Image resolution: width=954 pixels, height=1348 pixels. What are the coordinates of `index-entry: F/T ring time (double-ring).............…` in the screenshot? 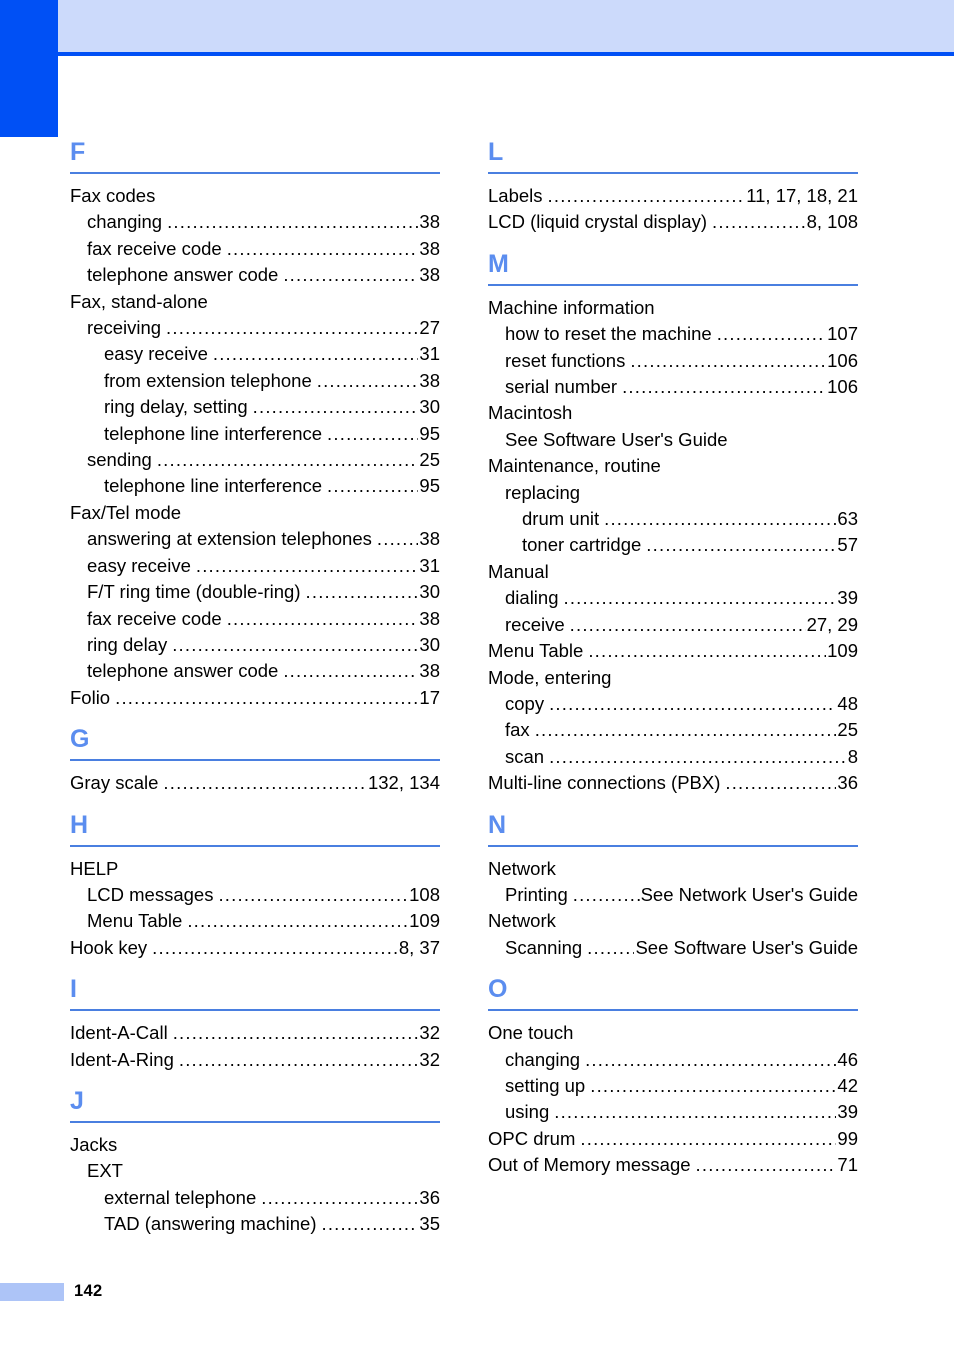 It's located at (255, 592).